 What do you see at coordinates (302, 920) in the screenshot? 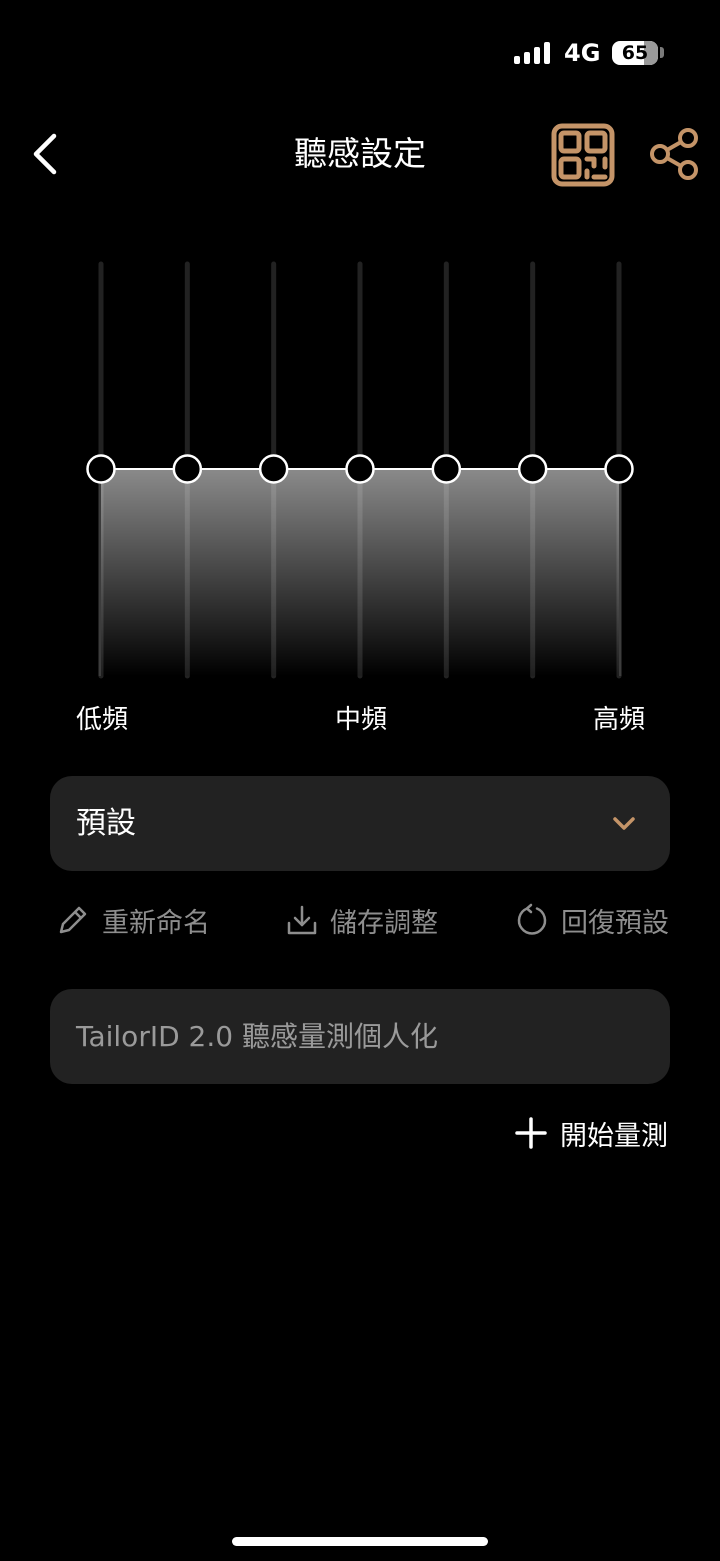
I see `download-icon` at bounding box center [302, 920].